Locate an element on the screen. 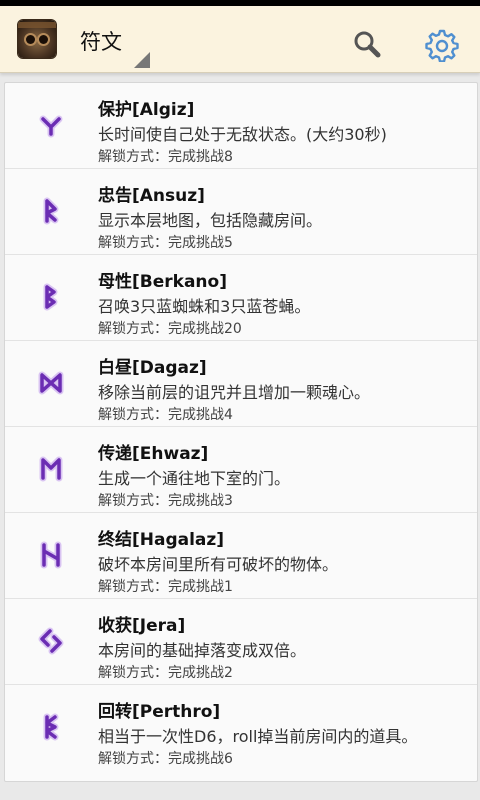 This screenshot has width=480, height=800. rune-name: 收获[Jera] is located at coordinates (142, 626).